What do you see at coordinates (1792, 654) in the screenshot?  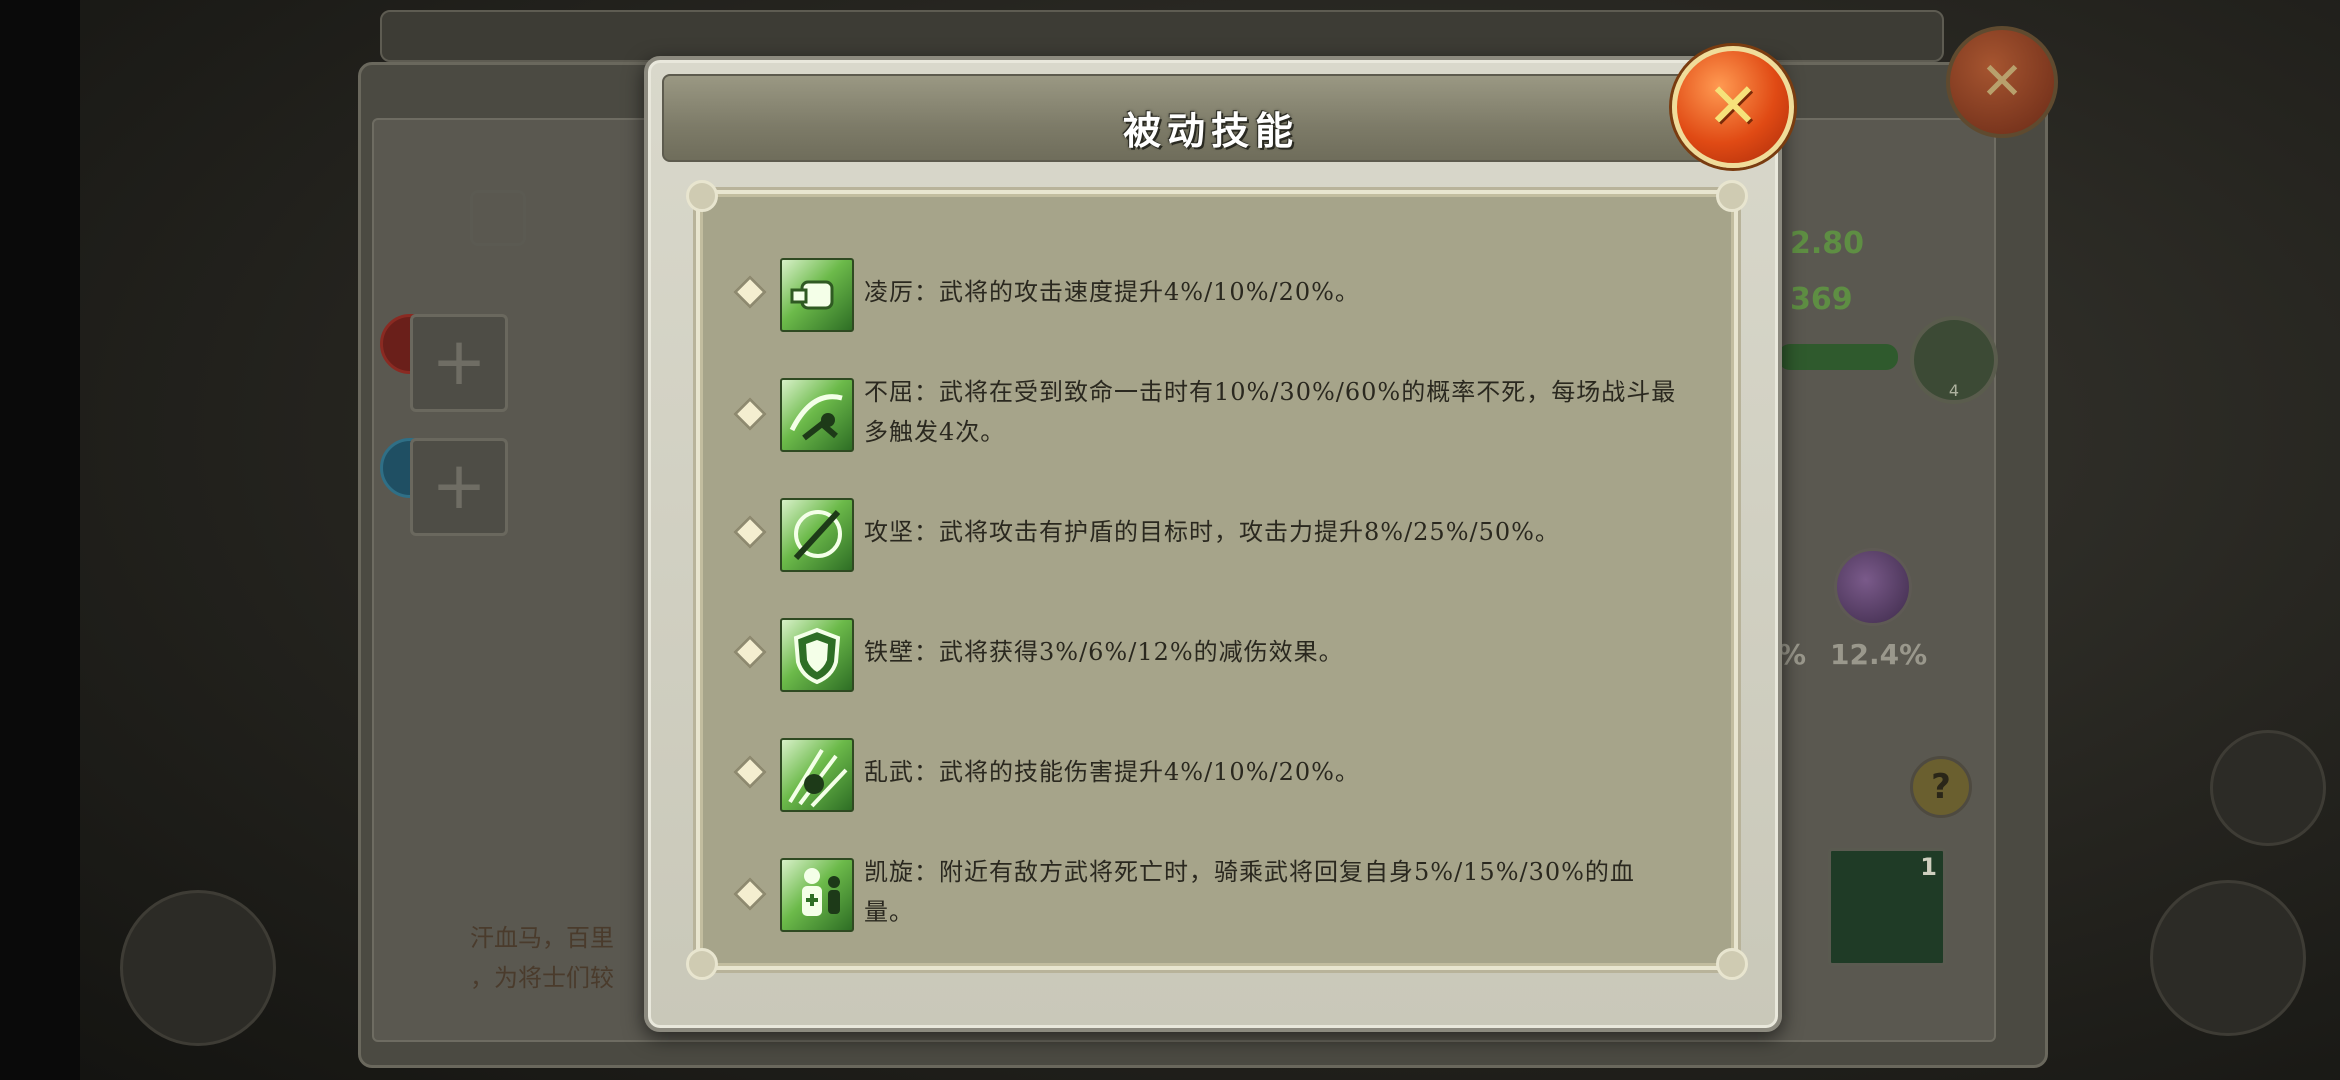 I see `stat-percent-partial: %` at bounding box center [1792, 654].